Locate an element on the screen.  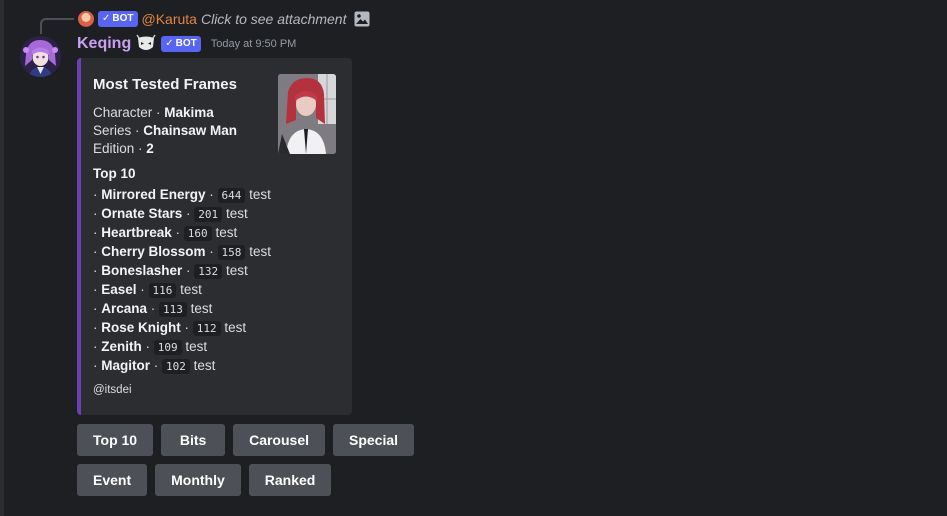
edition-label: Edition is located at coordinates (114, 148).